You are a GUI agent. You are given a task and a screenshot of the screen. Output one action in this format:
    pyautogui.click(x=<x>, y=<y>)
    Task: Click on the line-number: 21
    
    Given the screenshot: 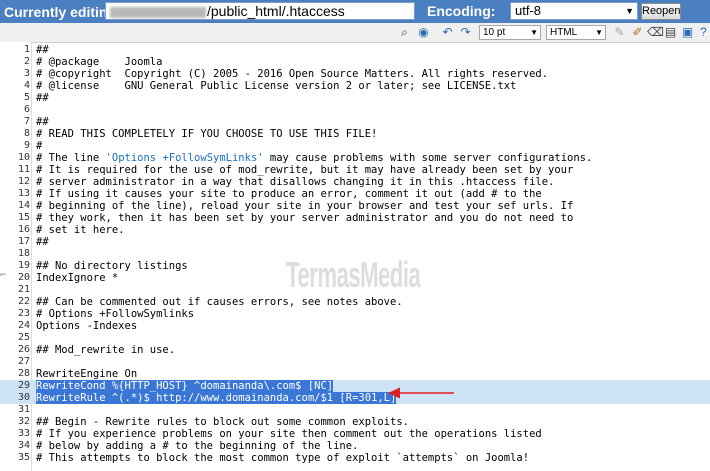 What is the action you would take?
    pyautogui.click(x=23, y=289)
    